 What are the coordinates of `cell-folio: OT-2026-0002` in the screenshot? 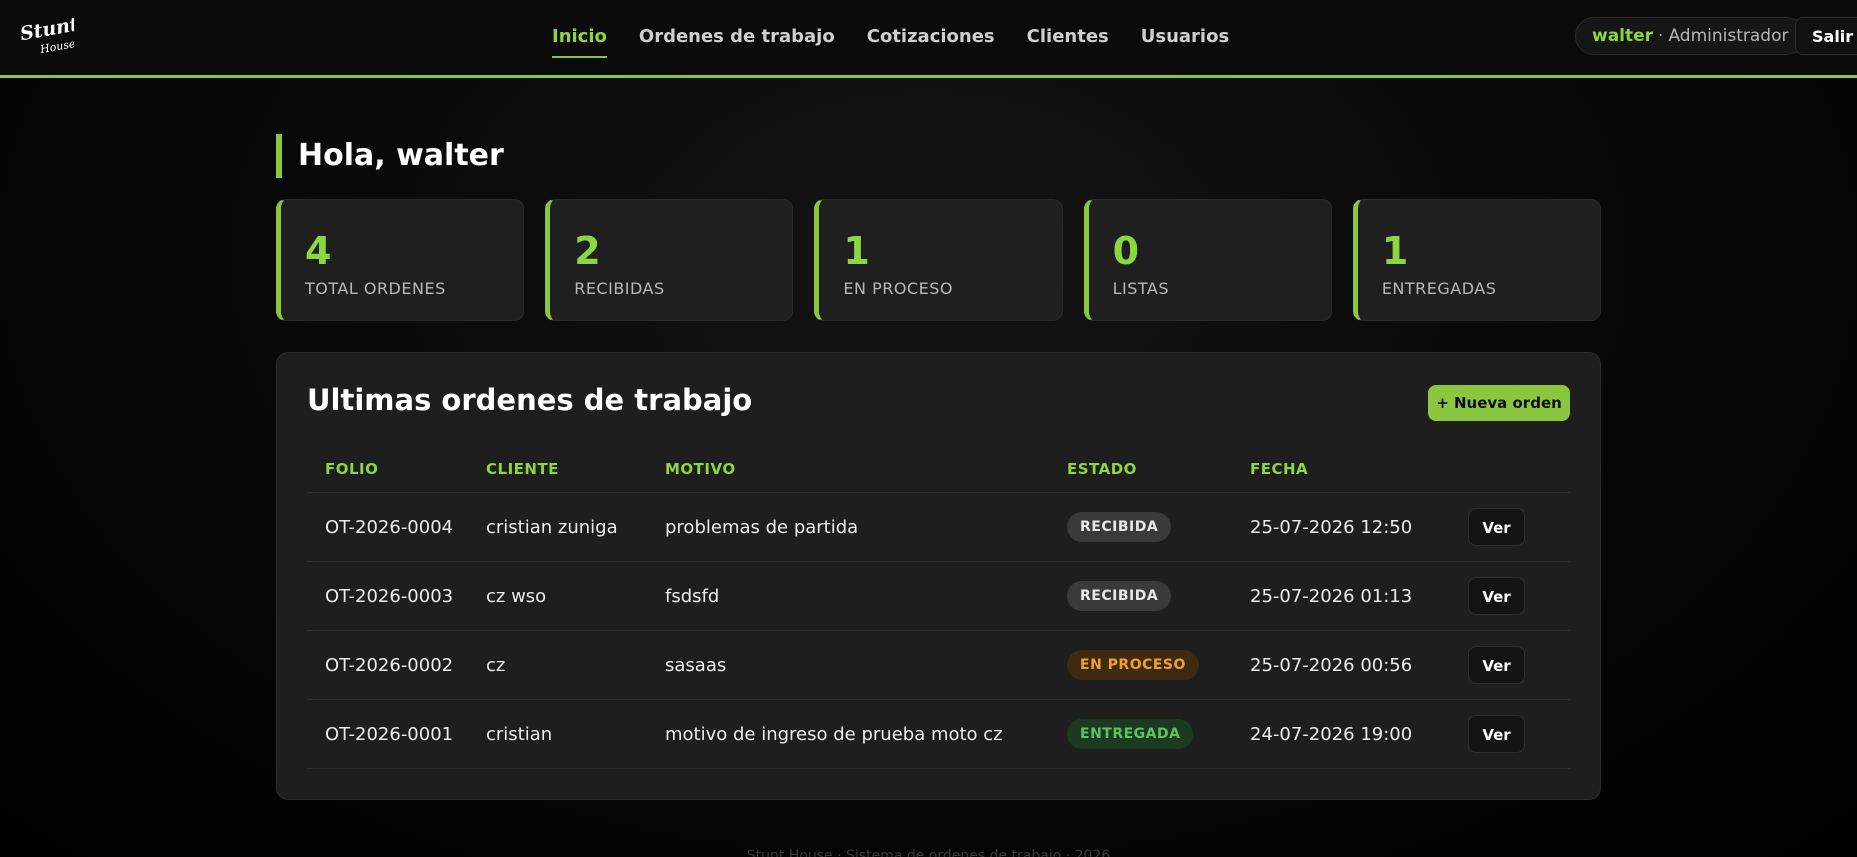 It's located at (389, 665).